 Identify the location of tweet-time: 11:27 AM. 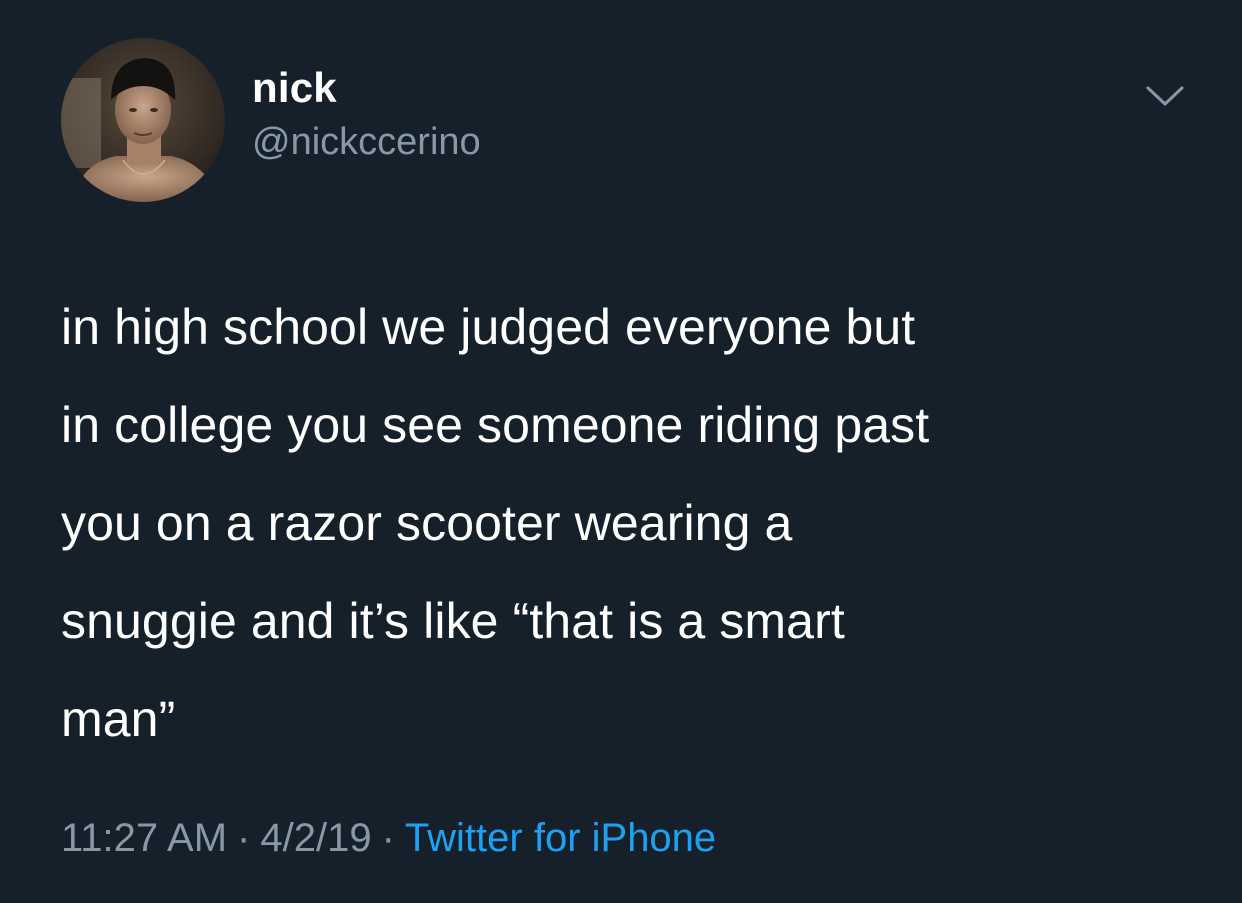
(144, 838).